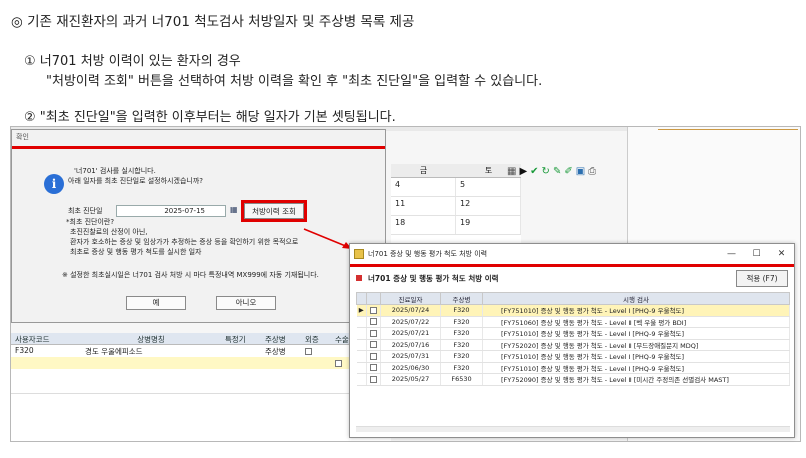 The width and height of the screenshot is (806, 458). What do you see at coordinates (361, 298) in the screenshot?
I see `row-indicator-header` at bounding box center [361, 298].